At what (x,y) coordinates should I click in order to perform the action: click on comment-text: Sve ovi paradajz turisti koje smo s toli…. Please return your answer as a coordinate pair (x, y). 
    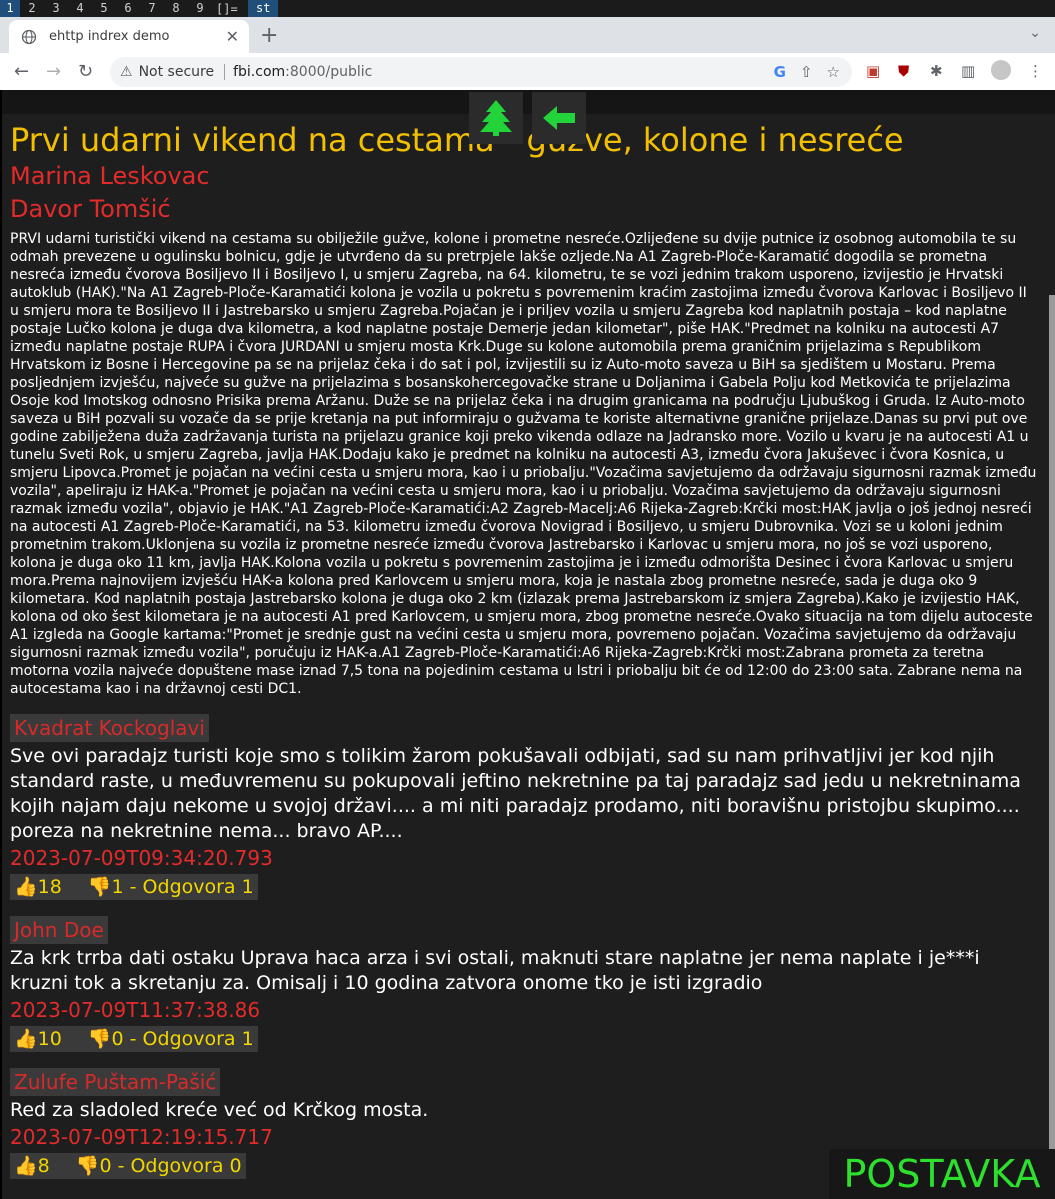
    Looking at the image, I should click on (515, 793).